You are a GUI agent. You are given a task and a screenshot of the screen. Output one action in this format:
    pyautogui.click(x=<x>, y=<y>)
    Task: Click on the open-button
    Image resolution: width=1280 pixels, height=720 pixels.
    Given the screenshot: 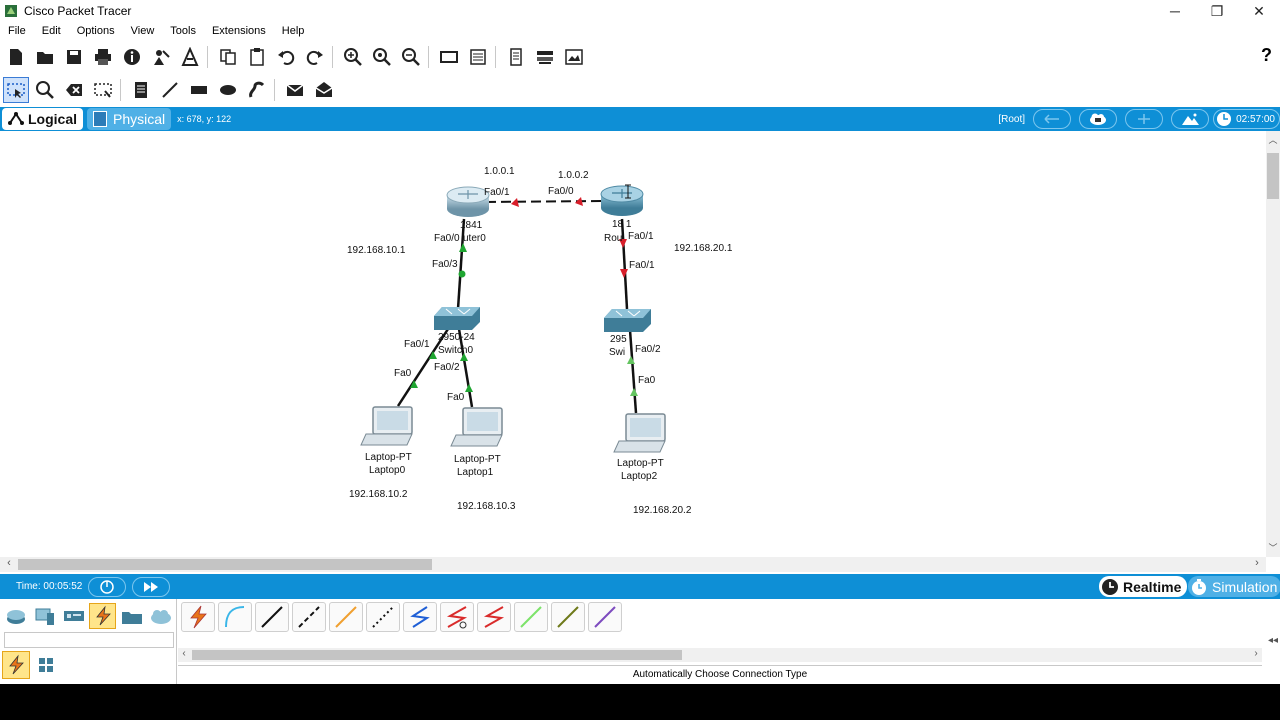 What is the action you would take?
    pyautogui.click(x=45, y=57)
    